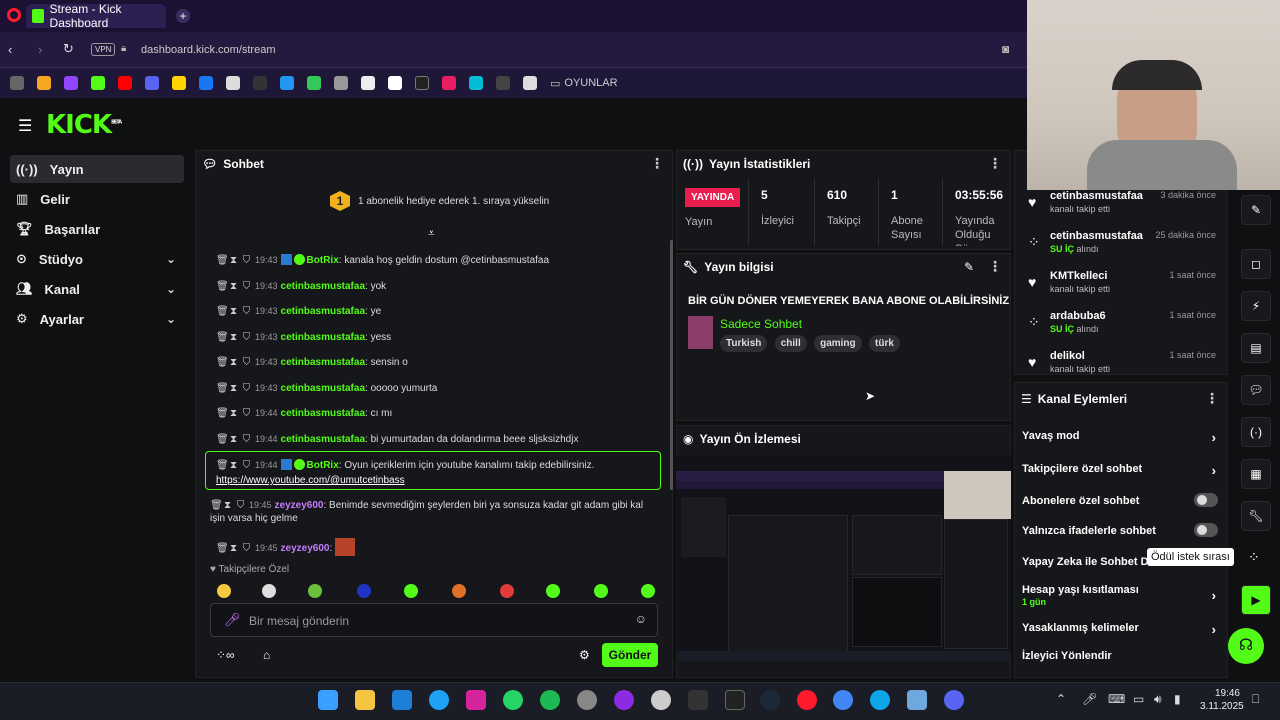  I want to click on stream-preview-video, so click(843, 558).